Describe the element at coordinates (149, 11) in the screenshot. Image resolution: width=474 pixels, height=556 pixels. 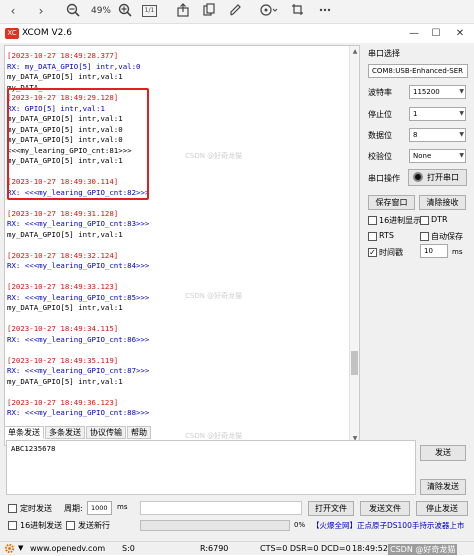
I see `page-indicator: 1/1` at that location.